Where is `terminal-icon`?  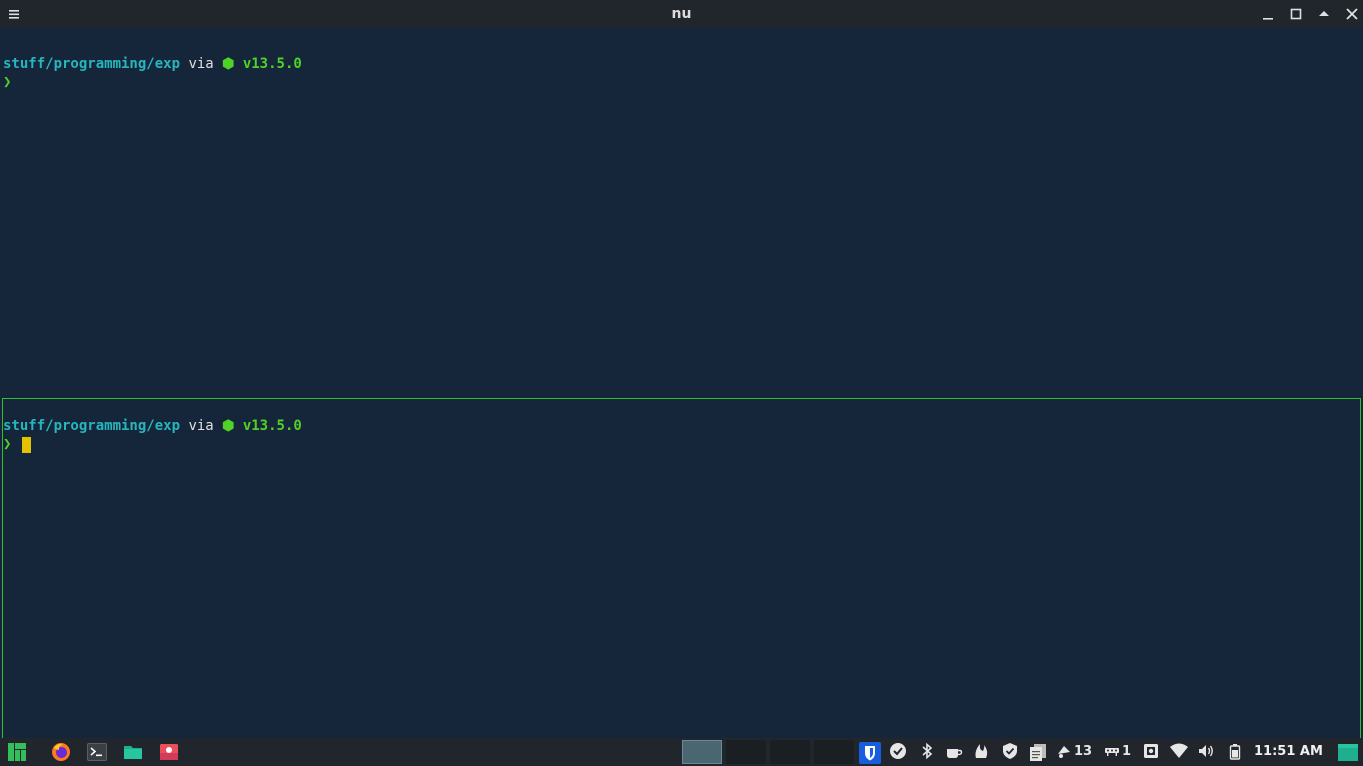 terminal-icon is located at coordinates (97, 752).